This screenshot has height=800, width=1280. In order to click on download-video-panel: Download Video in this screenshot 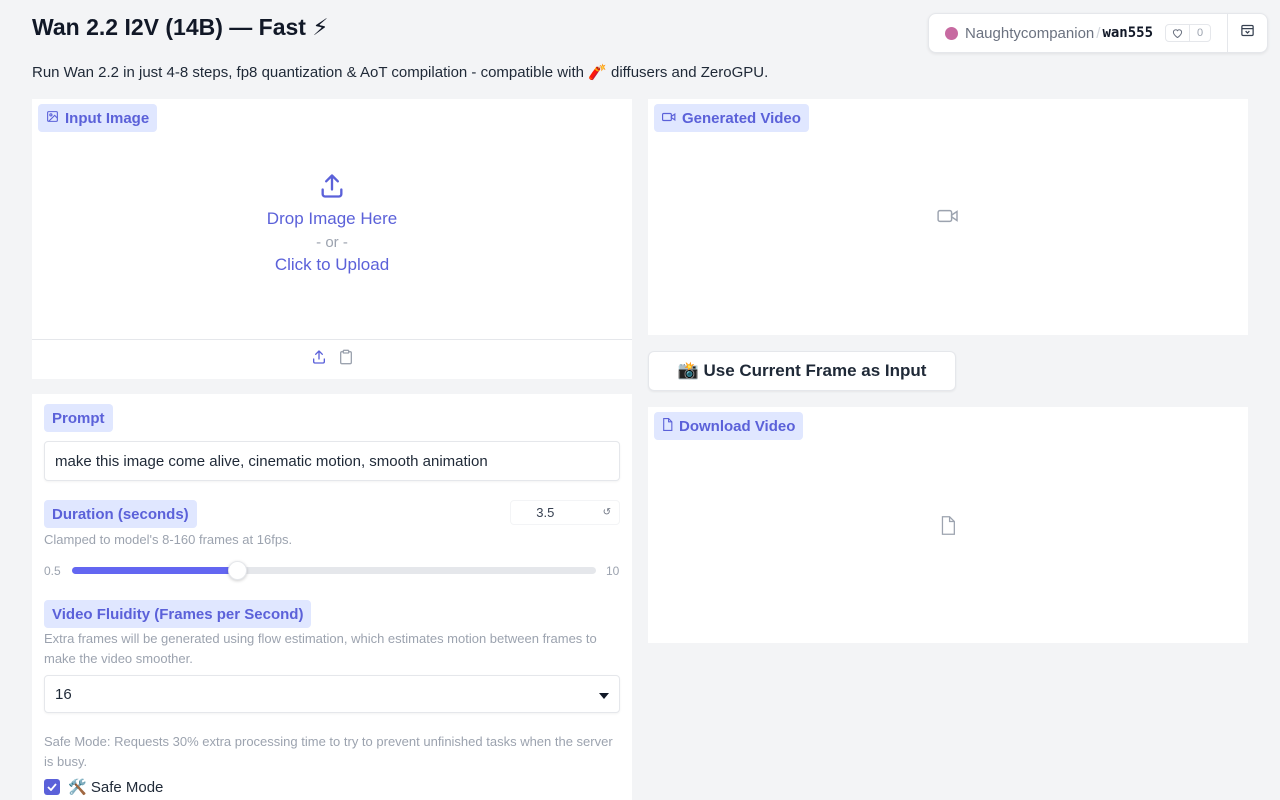, I will do `click(948, 525)`.